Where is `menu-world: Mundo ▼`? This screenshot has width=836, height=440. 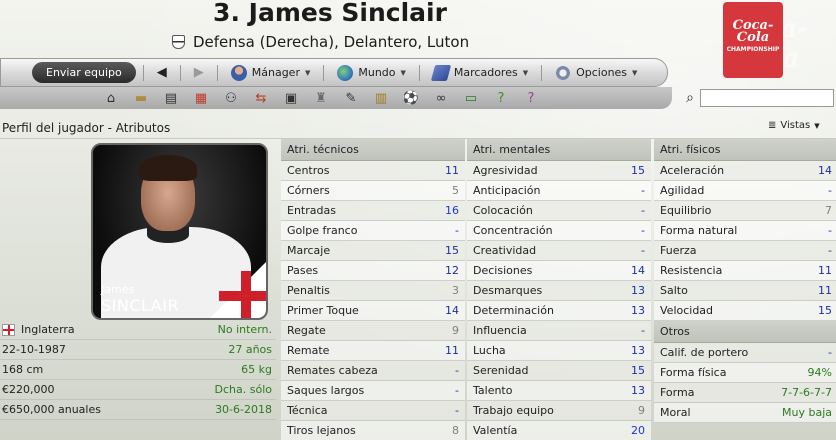
menu-world: Mundo ▼ is located at coordinates (371, 72).